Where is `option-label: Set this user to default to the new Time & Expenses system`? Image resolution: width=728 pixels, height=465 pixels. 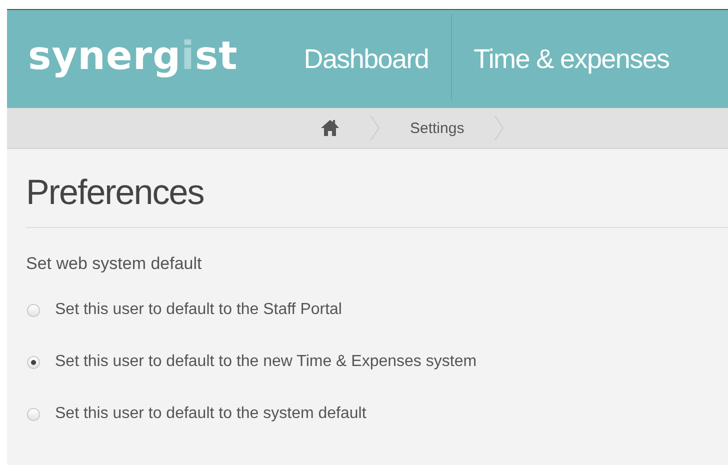 option-label: Set this user to default to the new Time & Expenses system is located at coordinates (266, 362).